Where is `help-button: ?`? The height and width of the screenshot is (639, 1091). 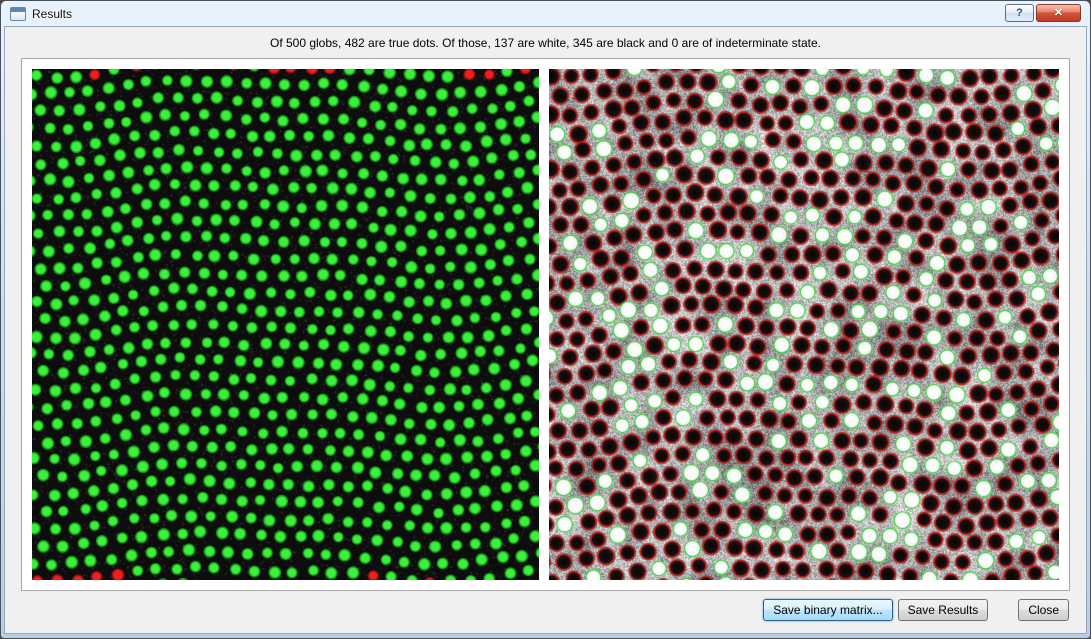
help-button: ? is located at coordinates (1019, 13).